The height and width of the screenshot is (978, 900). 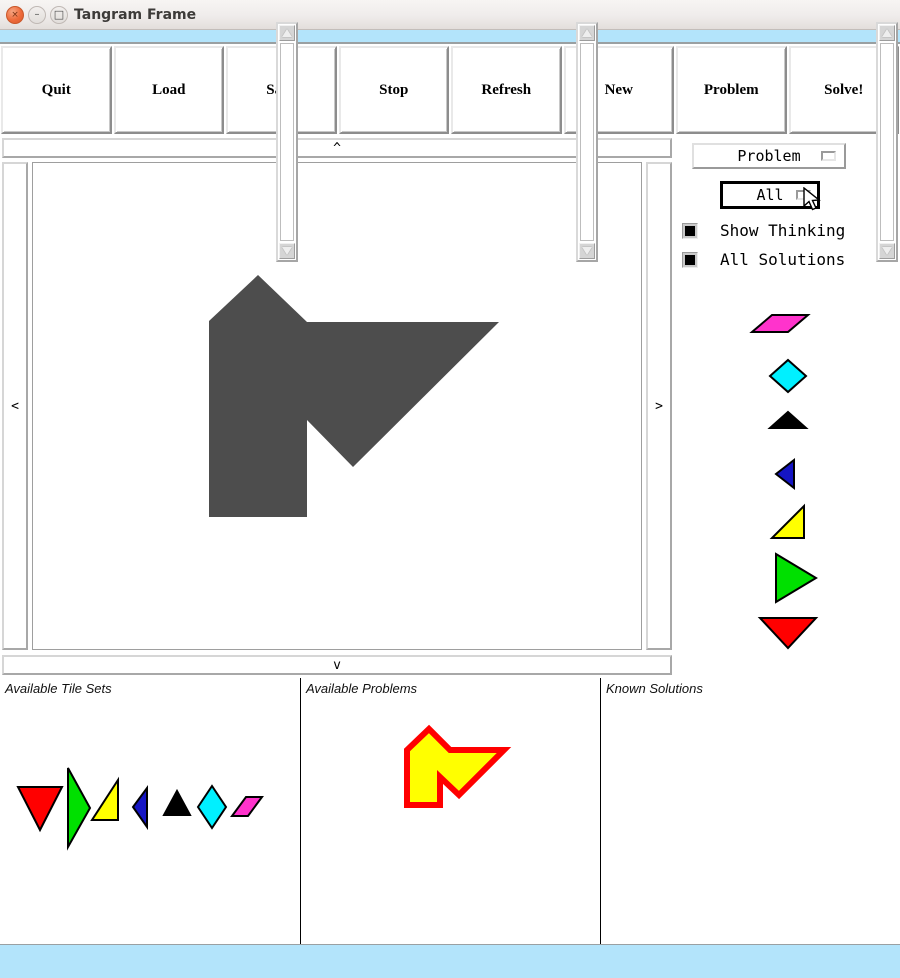 I want to click on mouse-cursor-icon, so click(x=812, y=199).